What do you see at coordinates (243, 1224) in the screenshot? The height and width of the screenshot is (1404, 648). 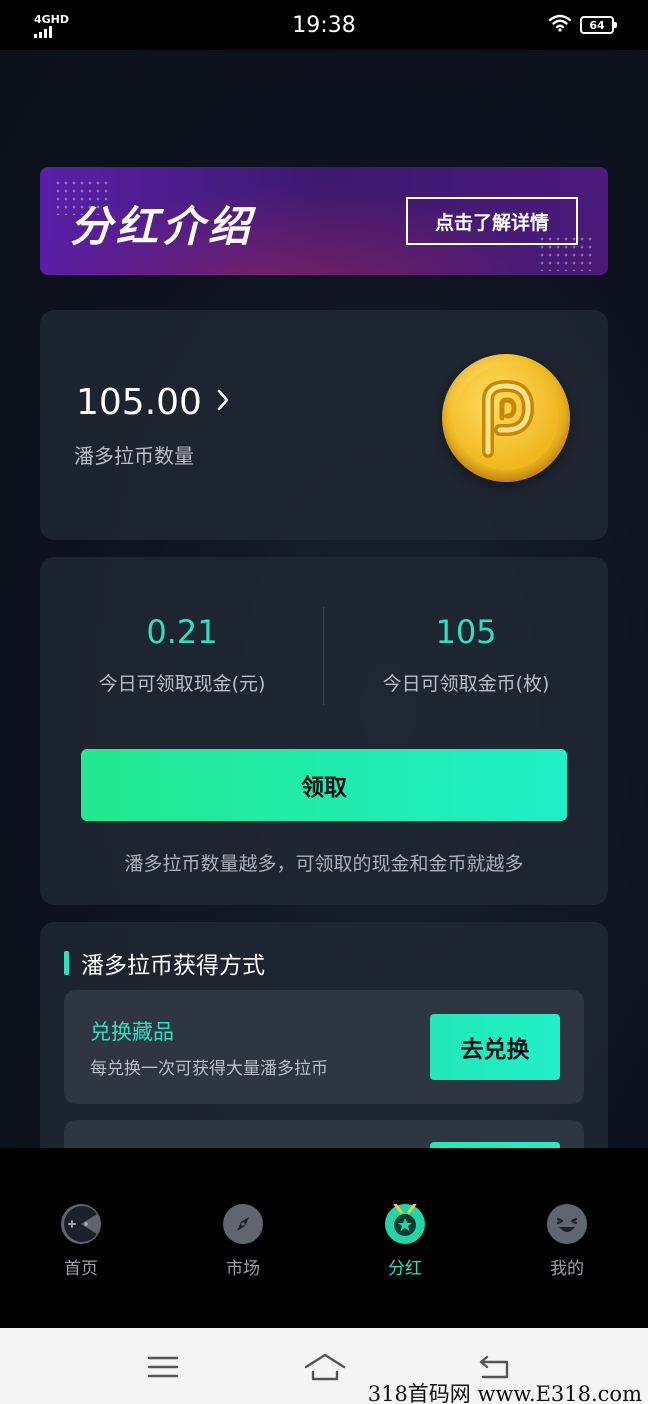 I see `compass-icon` at bounding box center [243, 1224].